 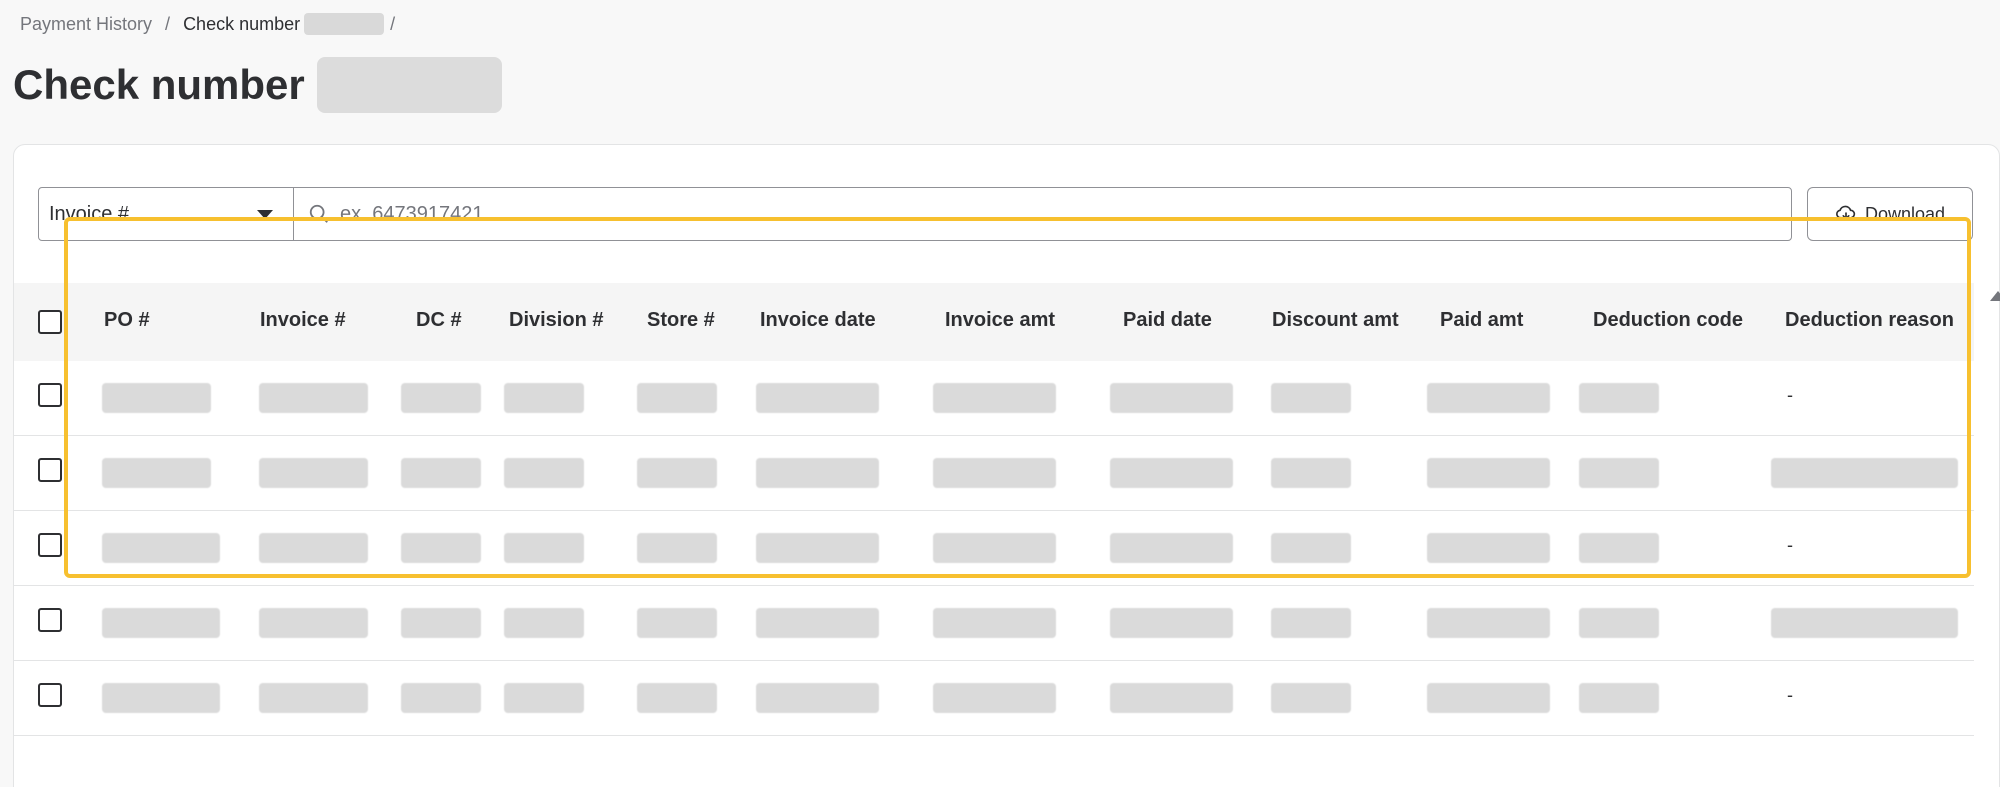 What do you see at coordinates (1335, 320) in the screenshot?
I see `column-header: Discount amt` at bounding box center [1335, 320].